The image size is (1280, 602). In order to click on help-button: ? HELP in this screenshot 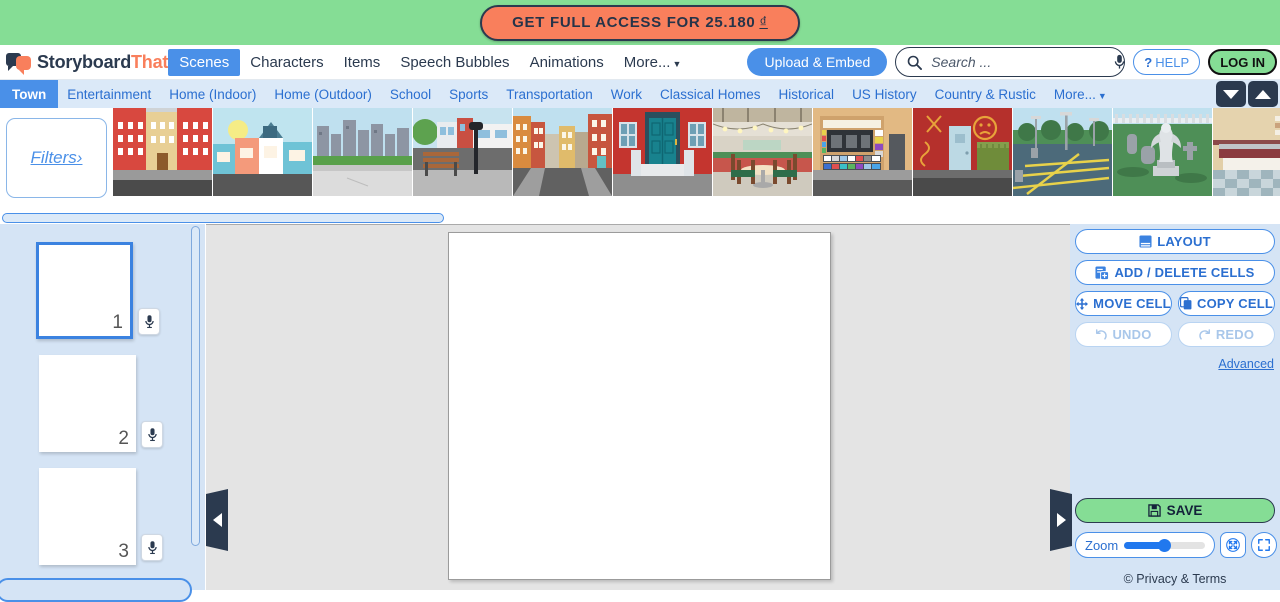, I will do `click(1167, 62)`.